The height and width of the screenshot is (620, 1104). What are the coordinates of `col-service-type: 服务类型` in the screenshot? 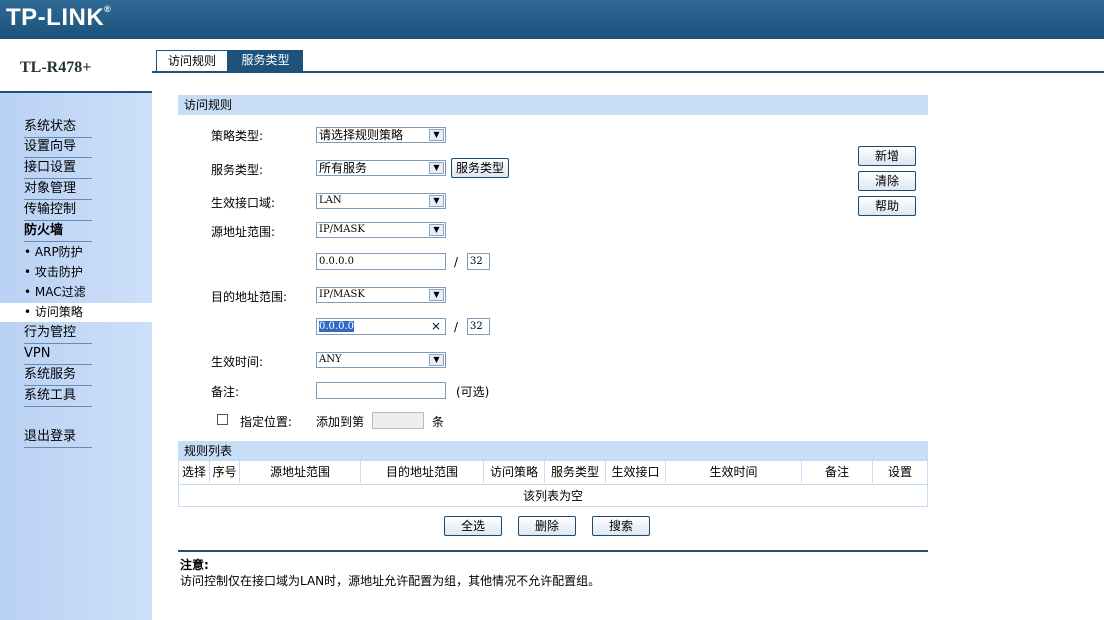 It's located at (575, 472).